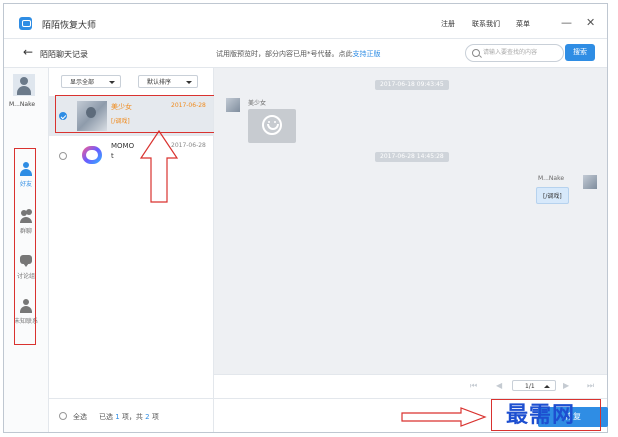  I want to click on summary-suffix: 项, so click(154, 417).